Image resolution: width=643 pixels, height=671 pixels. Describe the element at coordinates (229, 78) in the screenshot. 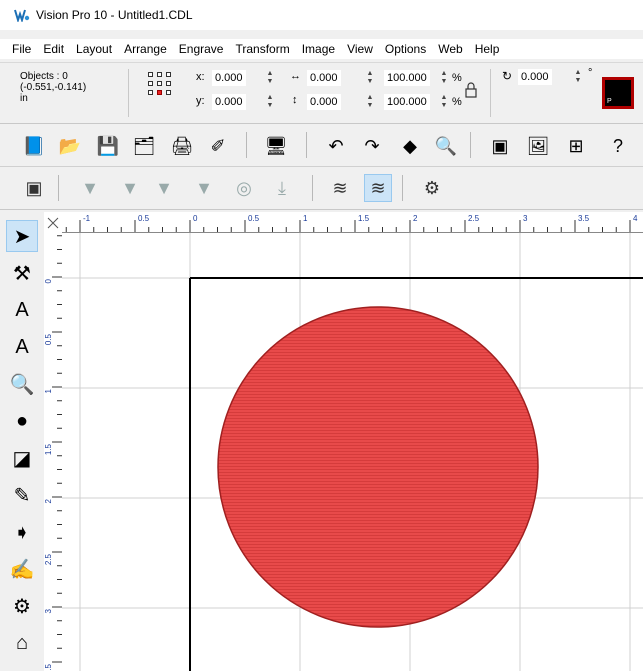

I see `x-input: 0.000` at that location.